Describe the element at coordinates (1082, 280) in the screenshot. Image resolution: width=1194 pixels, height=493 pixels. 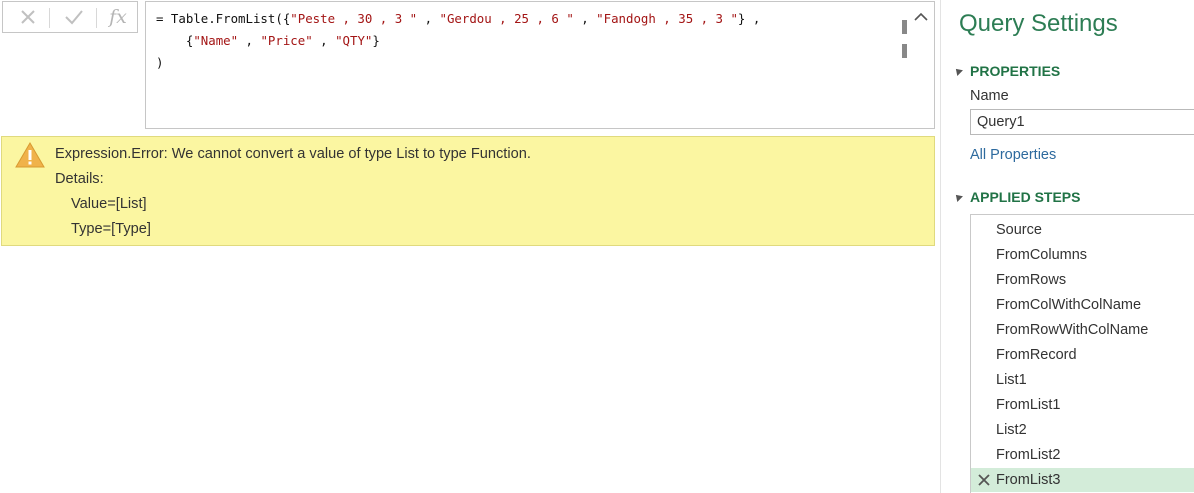
I see `step-item: FromRows` at that location.